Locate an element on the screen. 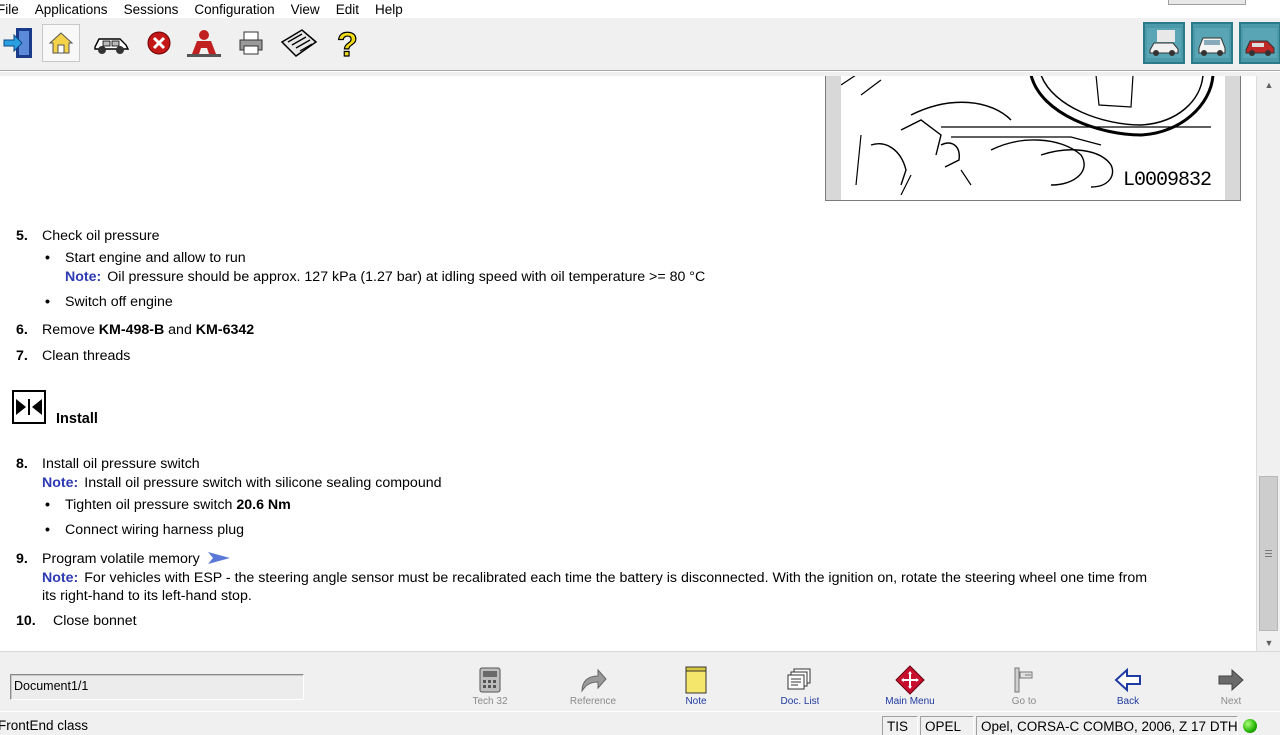  step-8: 8. Install oil pressure switch is located at coordinates (108, 464).